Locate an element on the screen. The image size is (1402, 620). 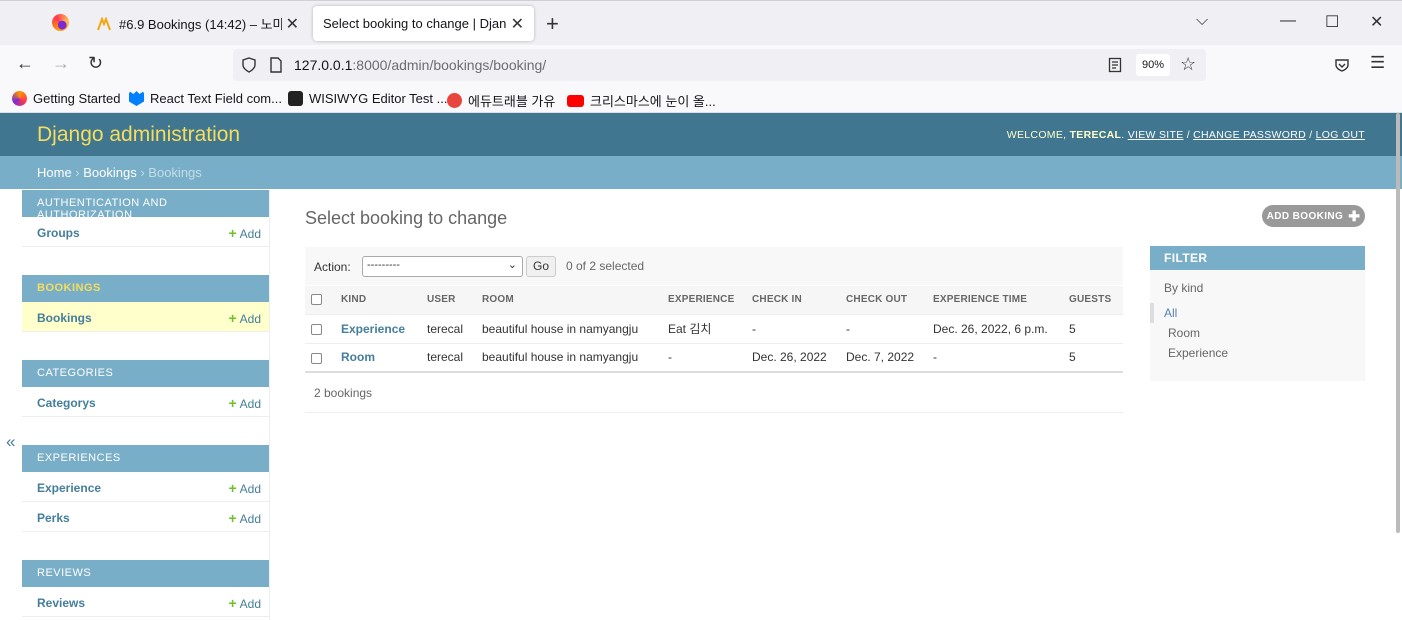
row-select-cell is located at coordinates (320, 358).